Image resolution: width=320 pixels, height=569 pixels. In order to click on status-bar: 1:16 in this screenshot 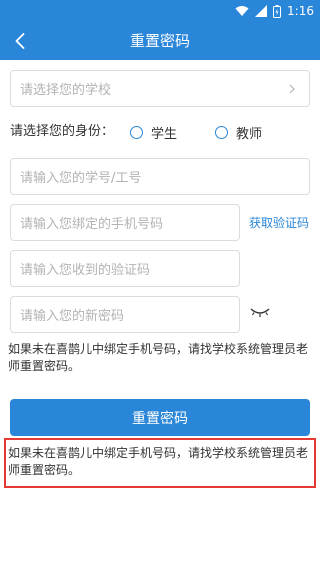, I will do `click(160, 11)`.